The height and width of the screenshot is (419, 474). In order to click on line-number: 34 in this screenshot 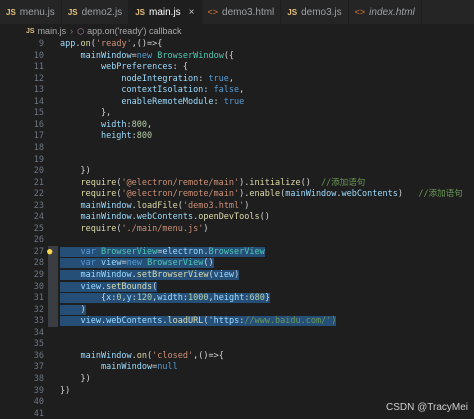, I will do `click(38, 332)`.